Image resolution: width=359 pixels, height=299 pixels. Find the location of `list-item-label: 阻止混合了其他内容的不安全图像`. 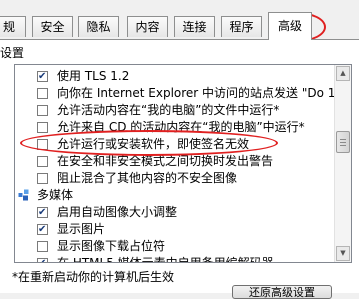

list-item-label: 阻止混合了其他内容的不安全图像 is located at coordinates (147, 178).